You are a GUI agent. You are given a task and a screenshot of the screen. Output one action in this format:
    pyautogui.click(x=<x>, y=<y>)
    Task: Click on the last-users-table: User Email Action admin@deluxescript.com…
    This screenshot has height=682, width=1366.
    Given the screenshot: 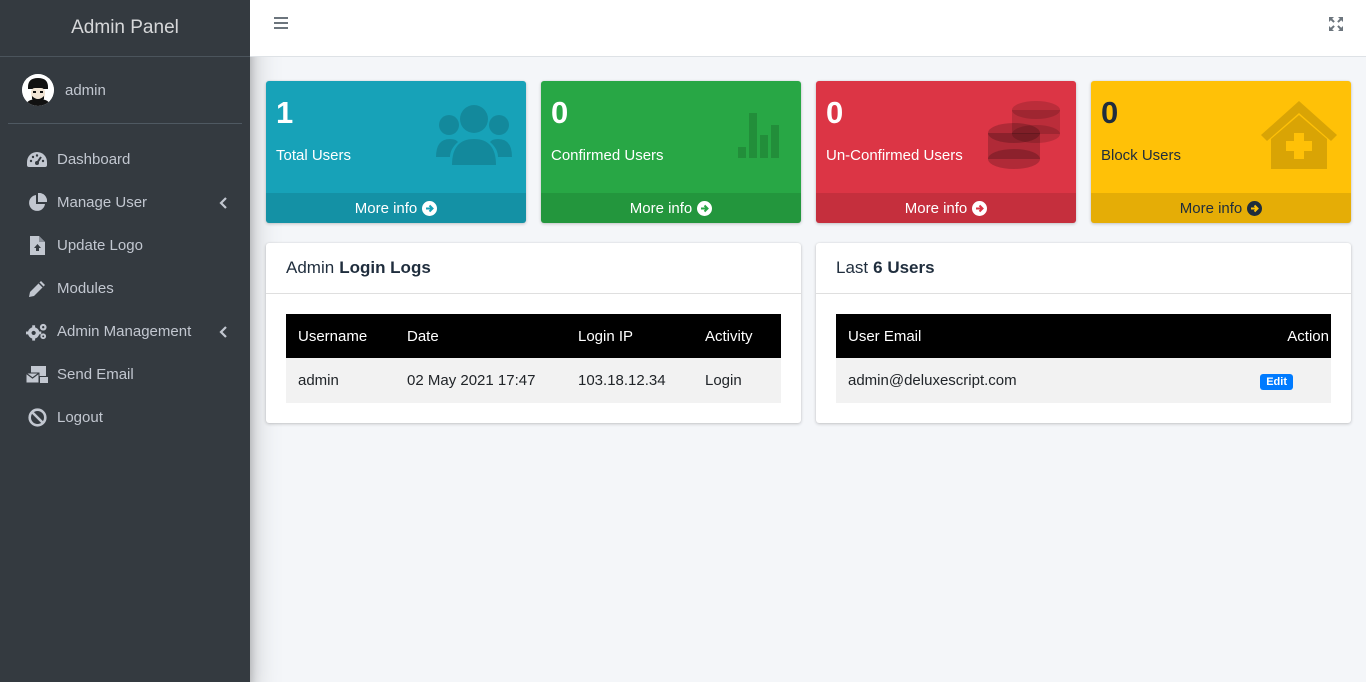 What is the action you would take?
    pyautogui.click(x=1083, y=358)
    